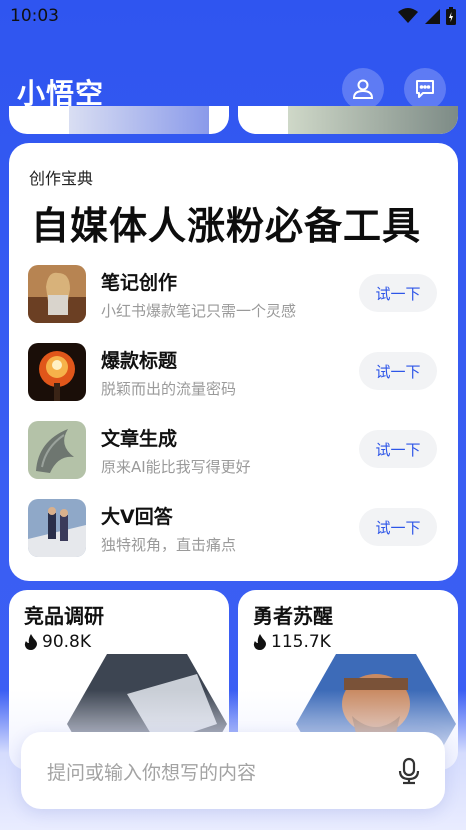  What do you see at coordinates (169, 545) in the screenshot?
I see `tool-description: 独特视角，直击痛点` at bounding box center [169, 545].